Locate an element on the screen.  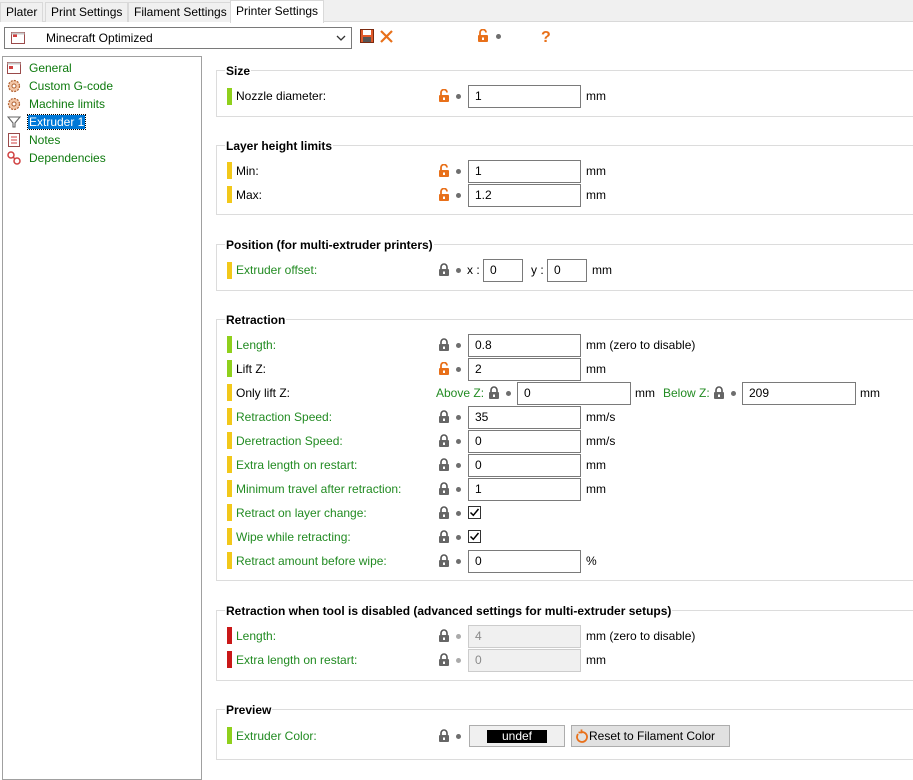
help-icon: ? is located at coordinates (546, 36).